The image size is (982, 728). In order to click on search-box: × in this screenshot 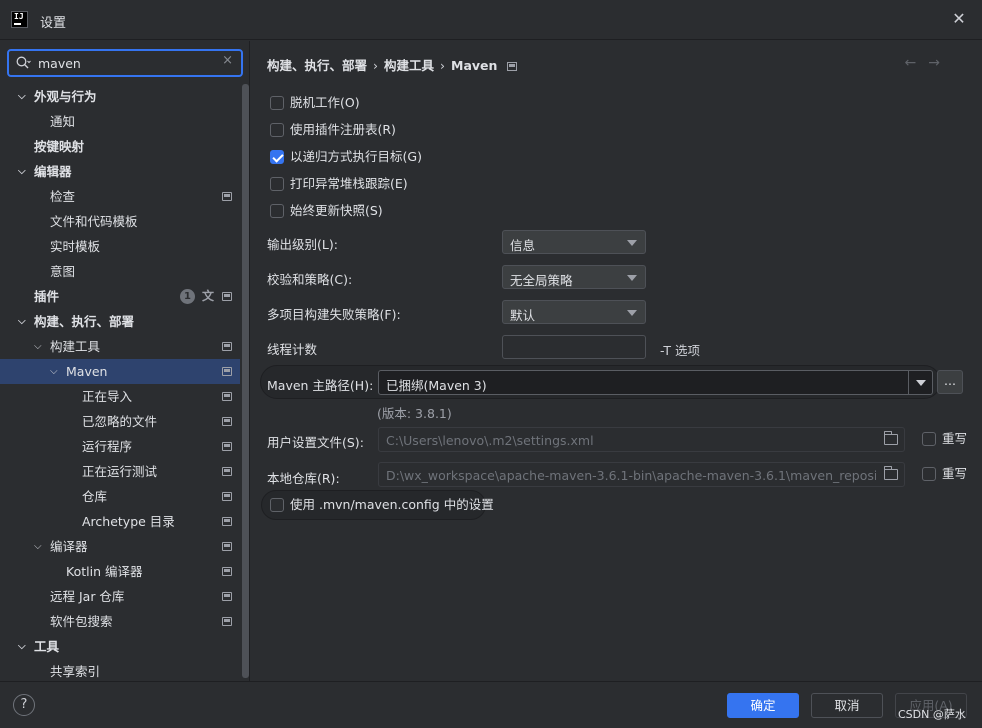, I will do `click(125, 63)`.